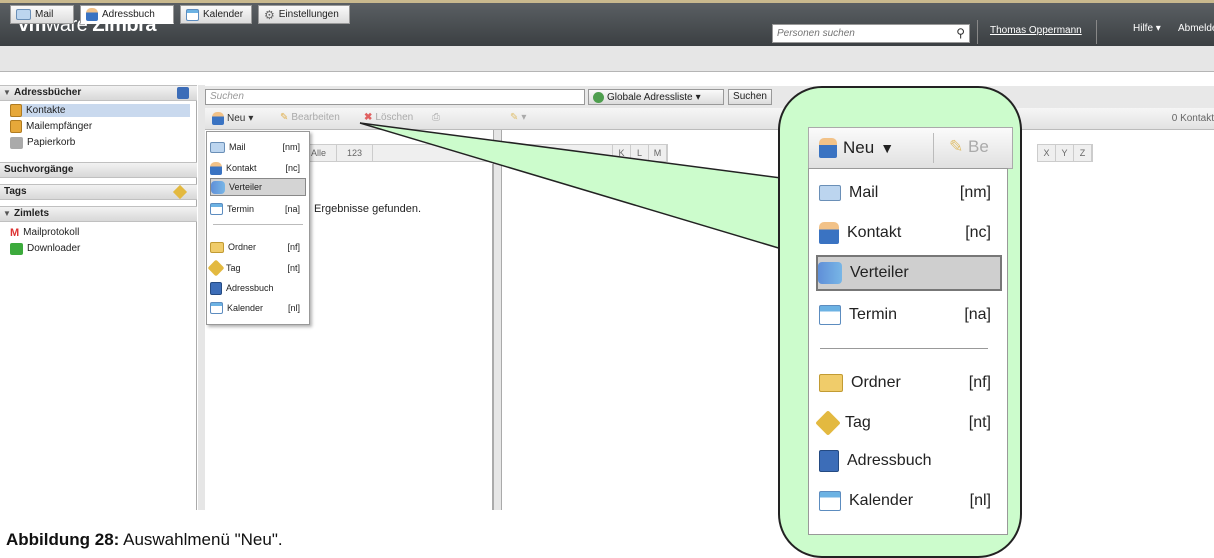 Image resolution: width=1214 pixels, height=558 pixels. Describe the element at coordinates (201, 539) in the screenshot. I see `caption-text: Auswahlmenü "Neu".` at that location.